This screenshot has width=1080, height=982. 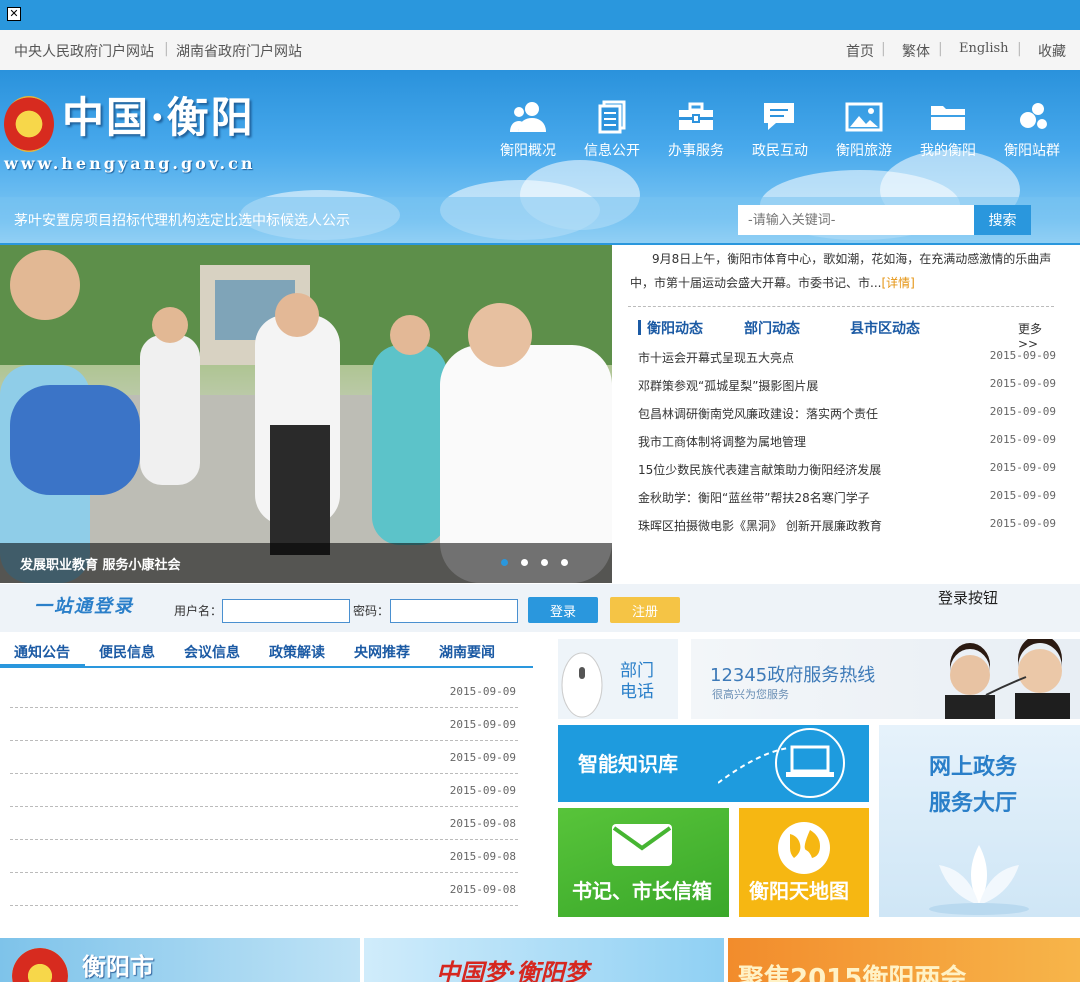 What do you see at coordinates (618, 679) in the screenshot?
I see `dept-phone-tile: 部门 电话` at bounding box center [618, 679].